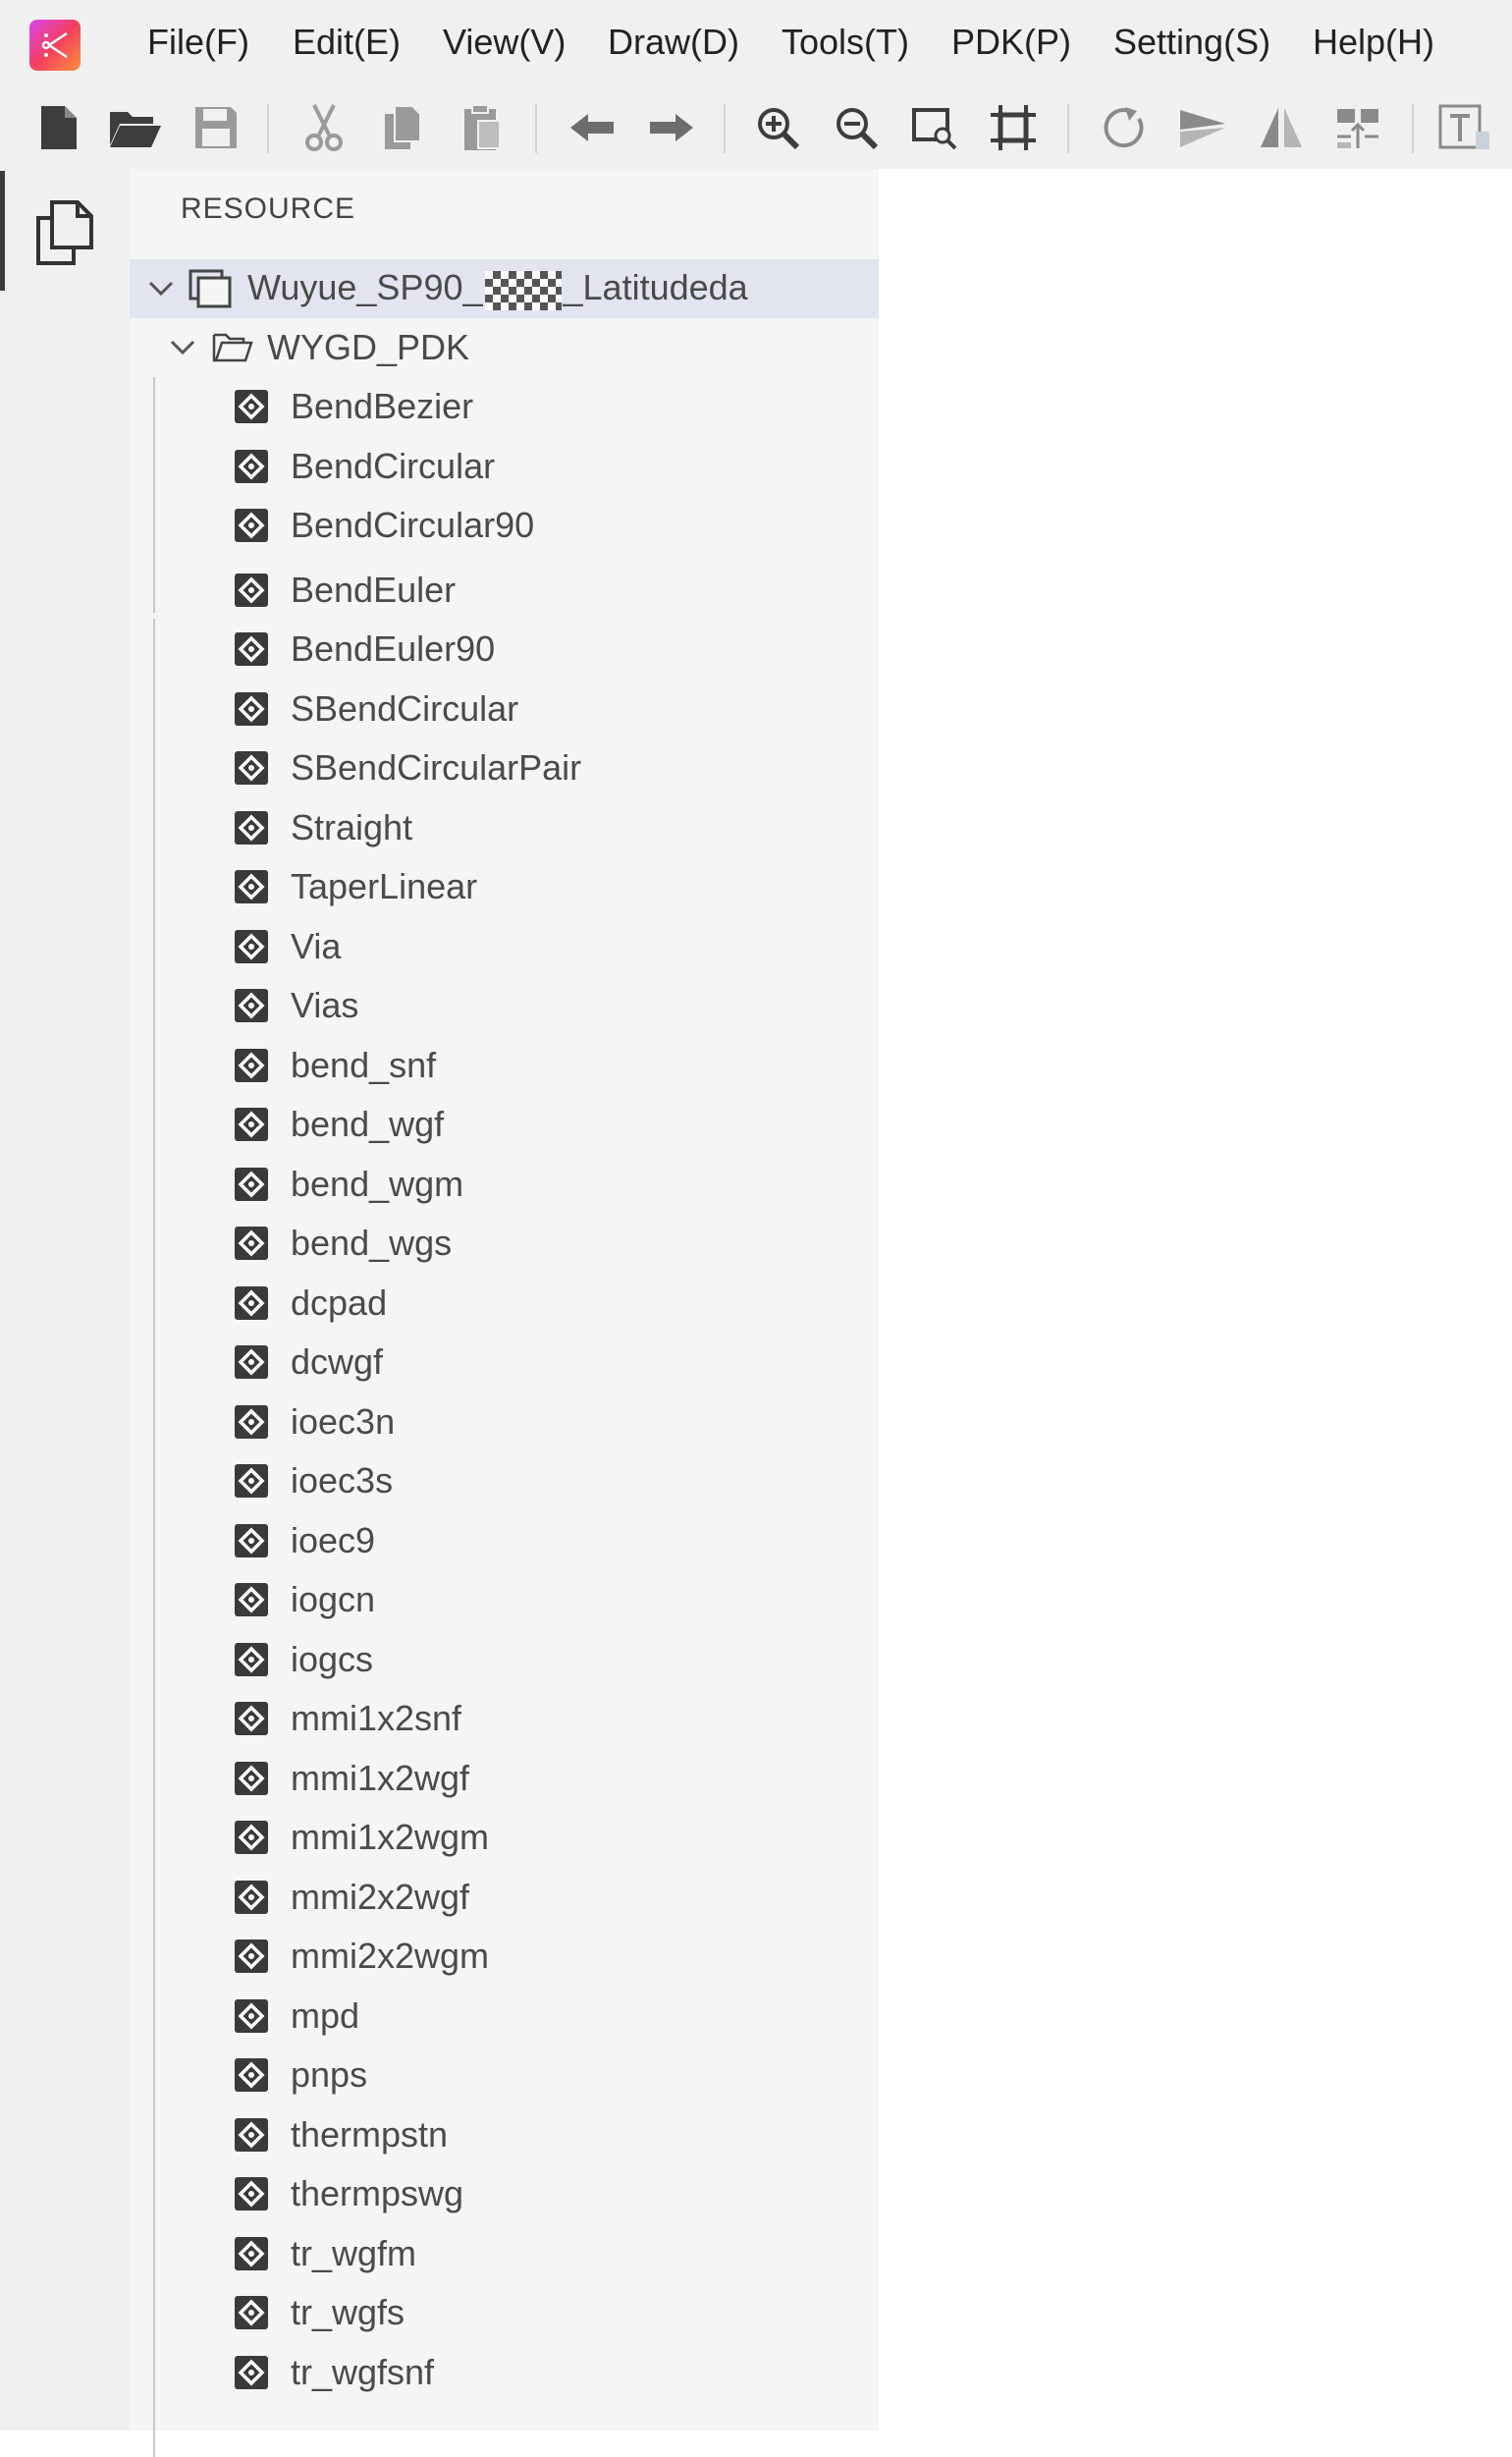 The height and width of the screenshot is (2457, 1512). I want to click on menu-pdk: PDK(P), so click(1011, 42).